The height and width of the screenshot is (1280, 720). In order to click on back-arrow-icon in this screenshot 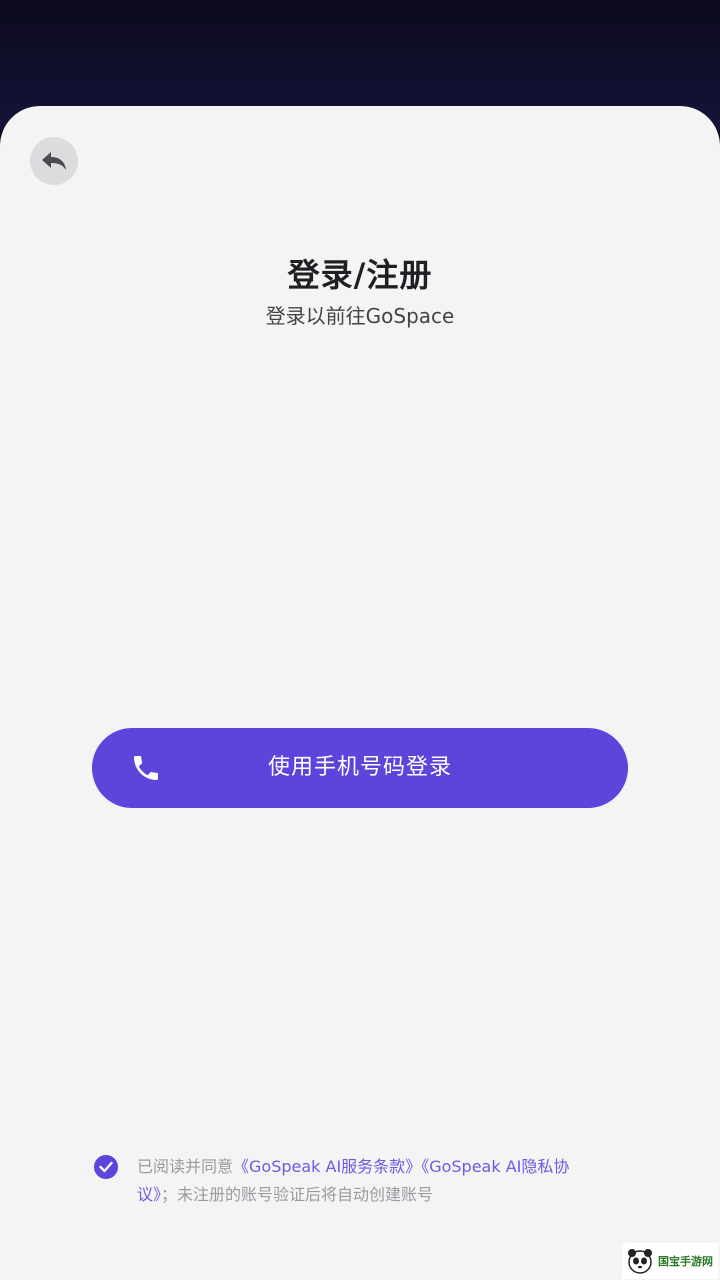, I will do `click(54, 161)`.